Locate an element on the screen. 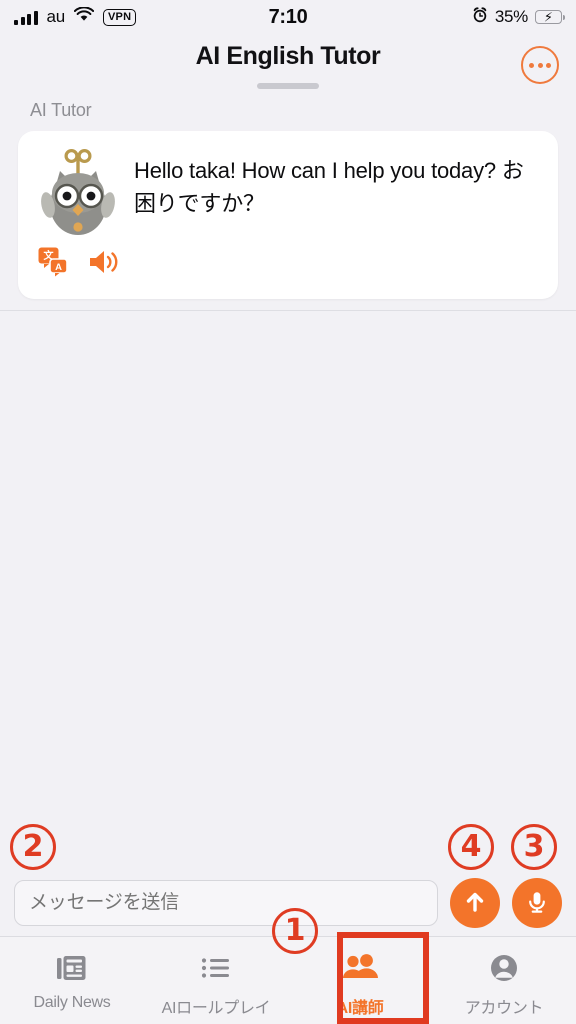  annotation-marker-4: 4 is located at coordinates (471, 847).